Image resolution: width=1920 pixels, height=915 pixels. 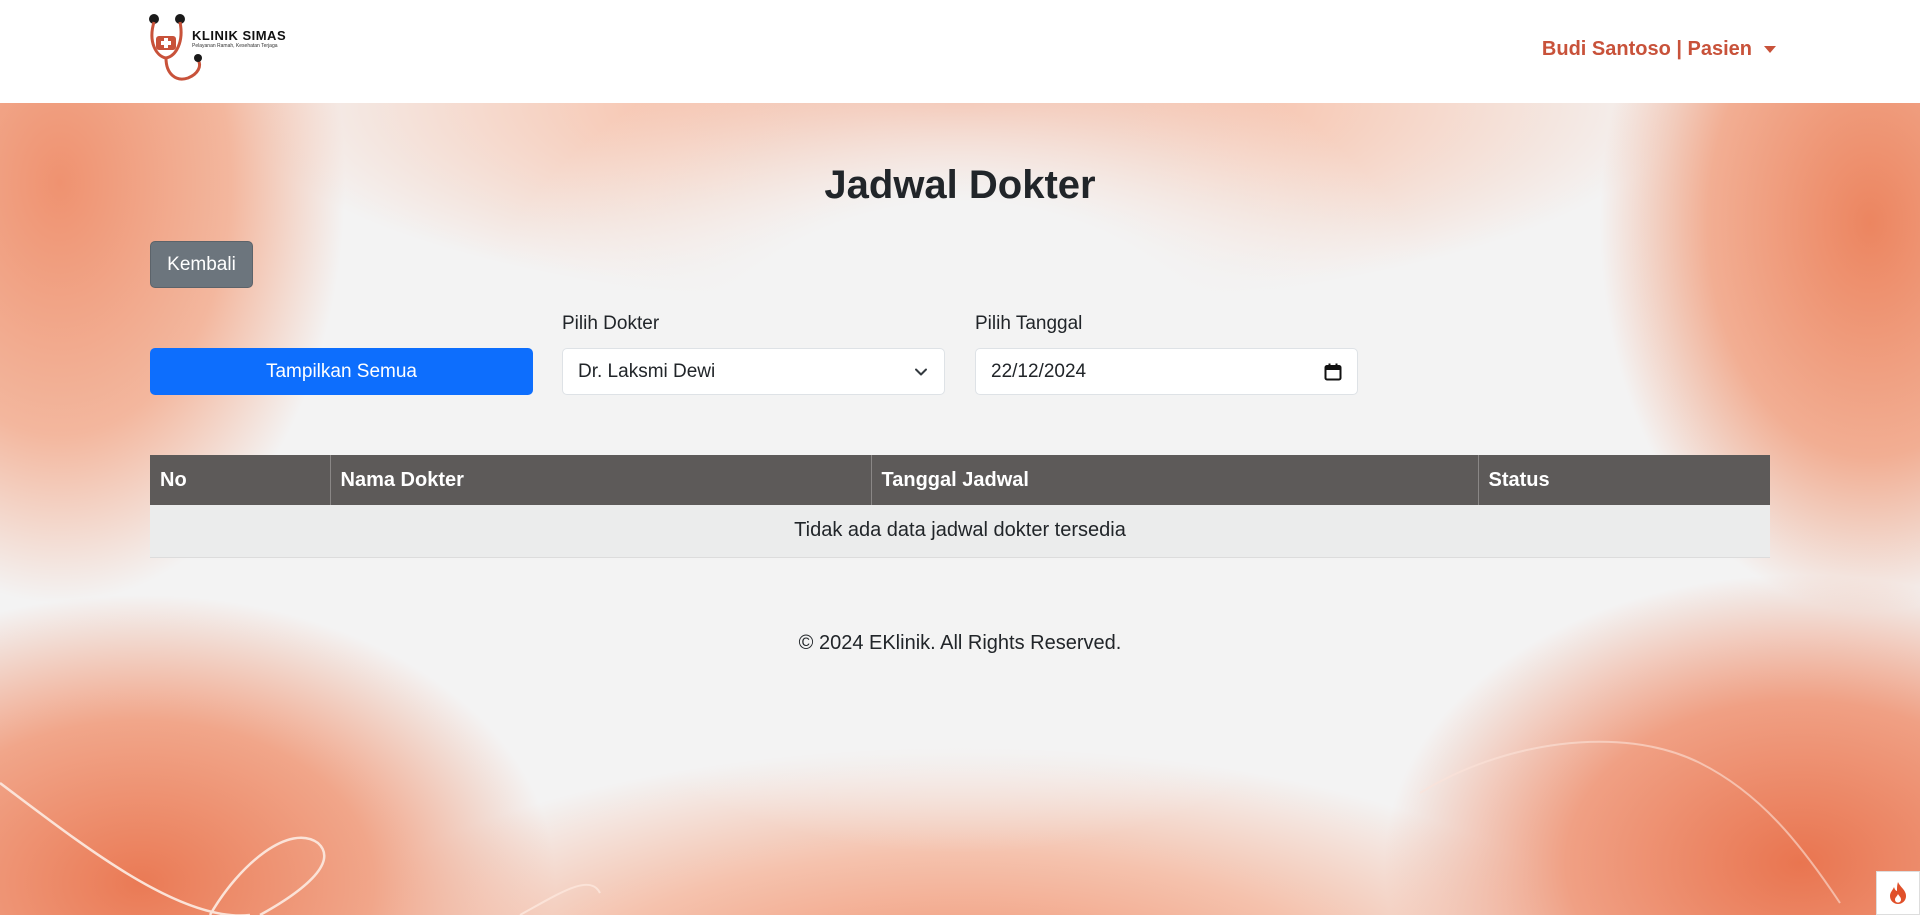 What do you see at coordinates (1770, 49) in the screenshot?
I see `caret-down-icon` at bounding box center [1770, 49].